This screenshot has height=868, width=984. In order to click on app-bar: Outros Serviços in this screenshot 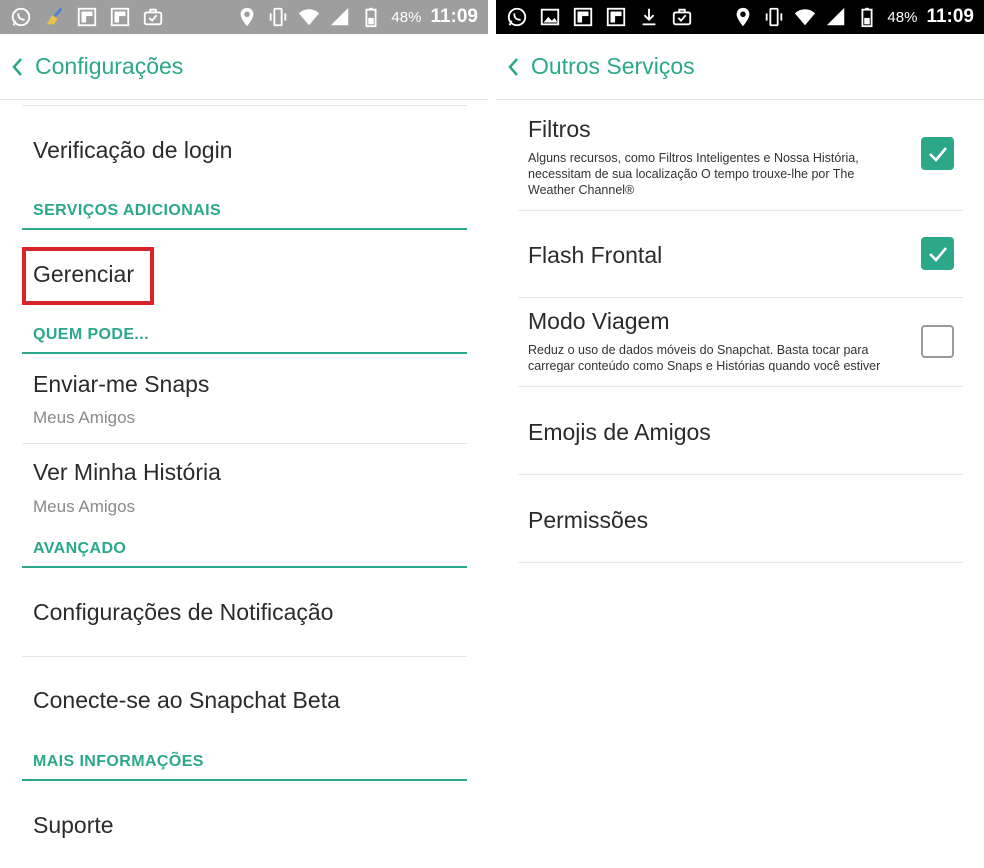, I will do `click(740, 67)`.